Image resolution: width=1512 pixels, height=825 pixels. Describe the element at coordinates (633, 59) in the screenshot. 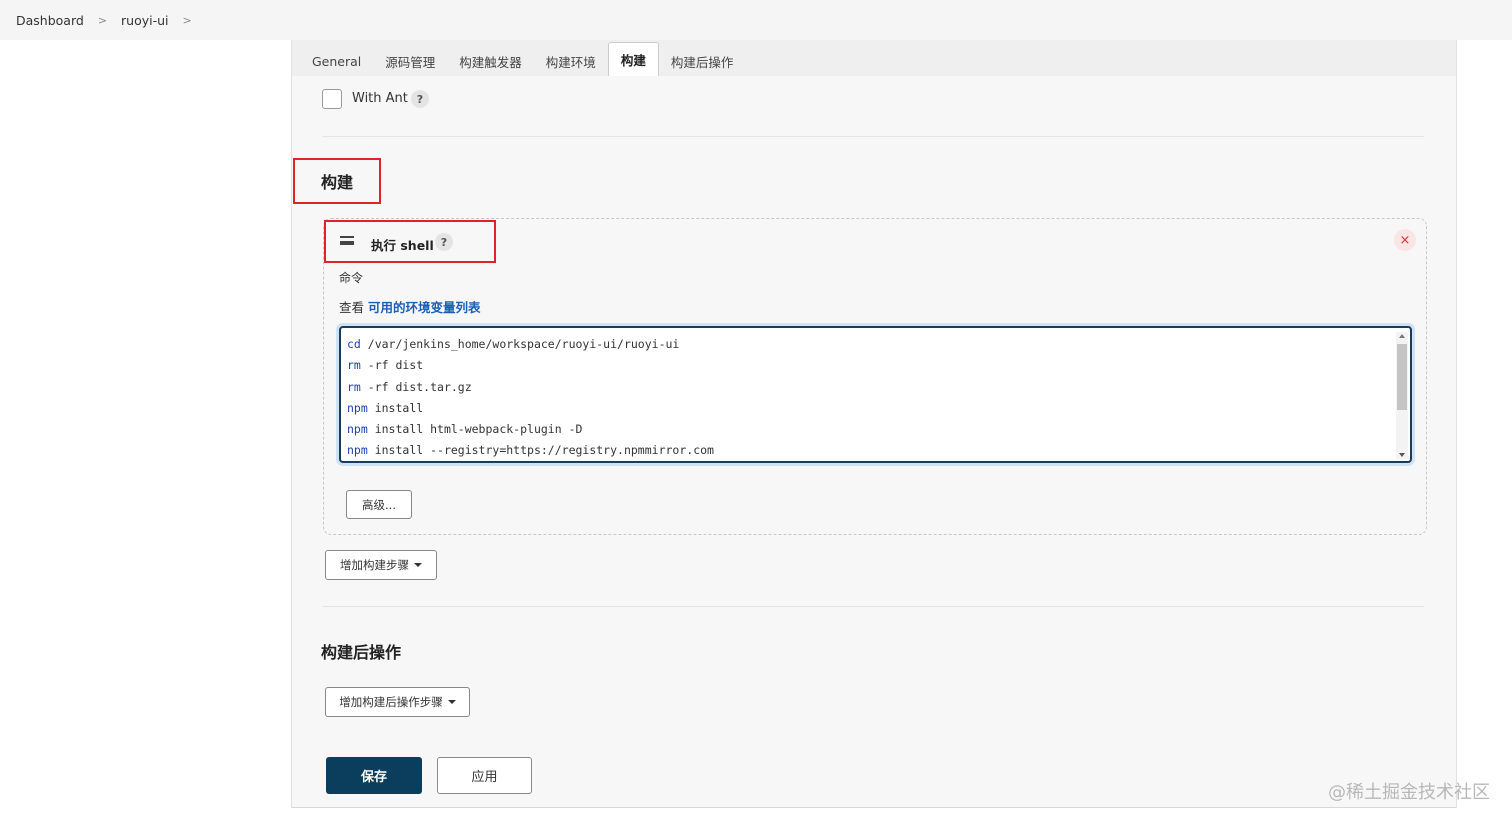

I see `tab-build: 构建` at that location.